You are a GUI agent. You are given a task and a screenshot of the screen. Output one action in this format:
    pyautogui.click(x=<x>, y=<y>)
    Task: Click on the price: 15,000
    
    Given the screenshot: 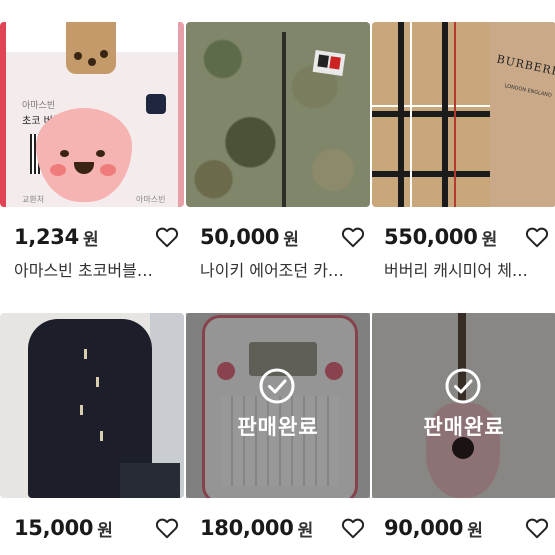 What is the action you would take?
    pyautogui.click(x=54, y=528)
    